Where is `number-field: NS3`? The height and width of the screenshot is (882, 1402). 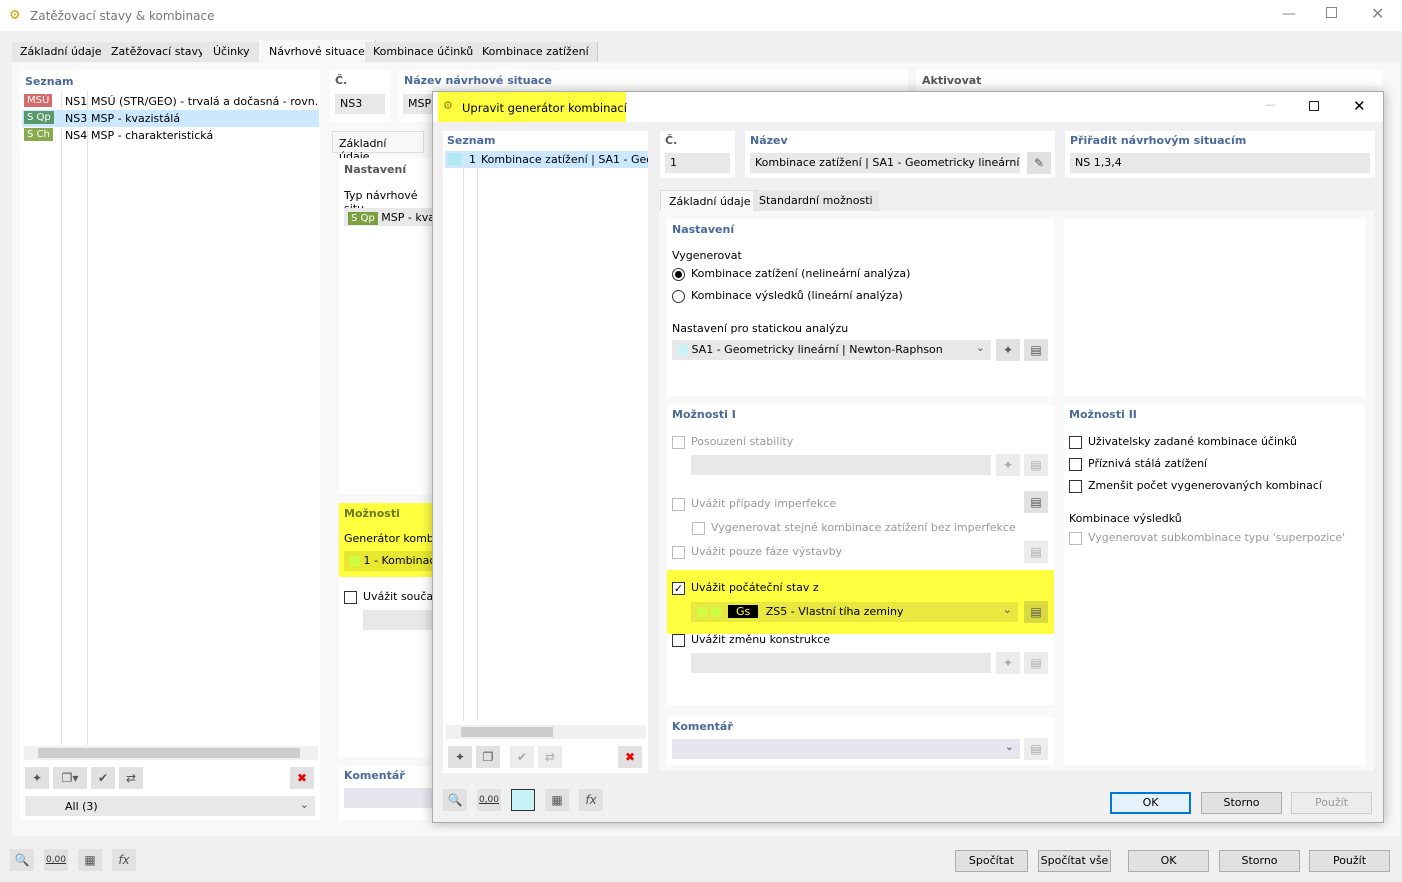
number-field: NS3 is located at coordinates (360, 104).